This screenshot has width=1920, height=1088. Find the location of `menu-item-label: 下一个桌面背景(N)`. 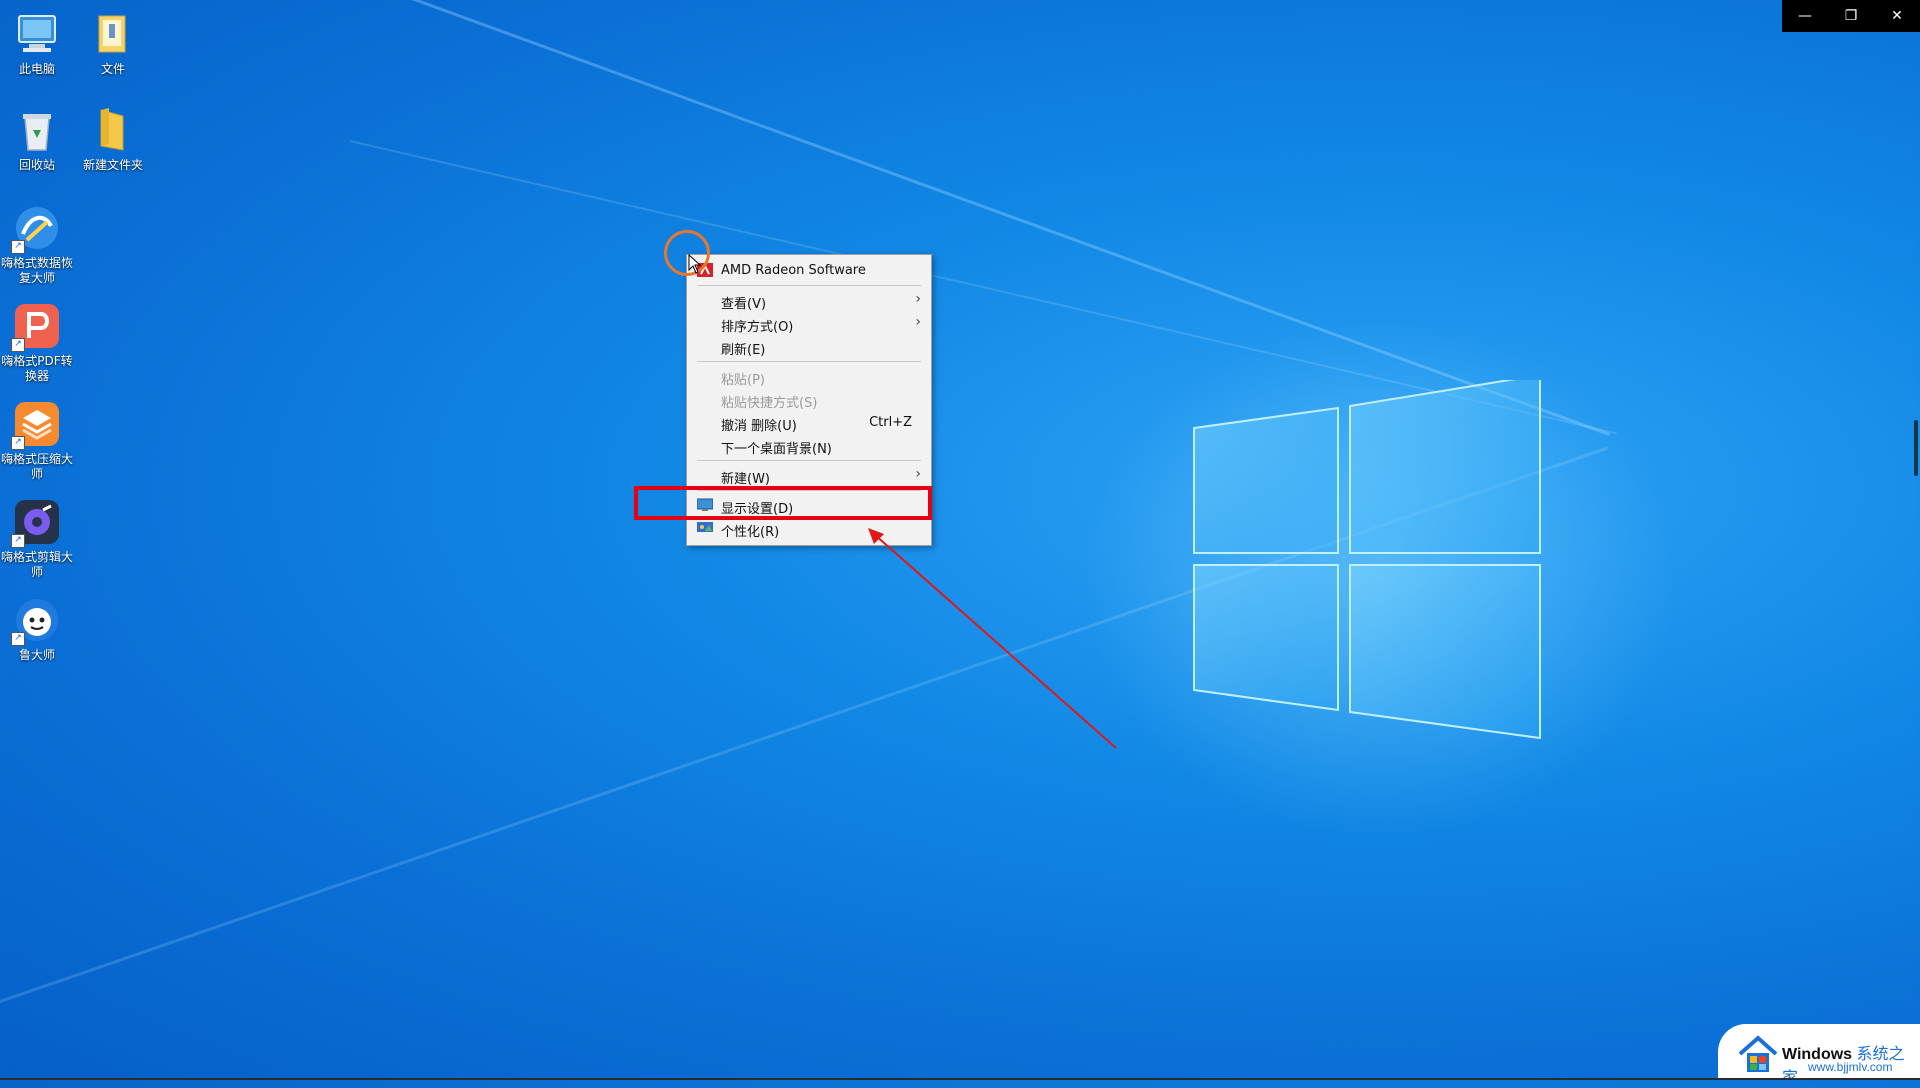

menu-item-label: 下一个桌面背景(N) is located at coordinates (776, 449).